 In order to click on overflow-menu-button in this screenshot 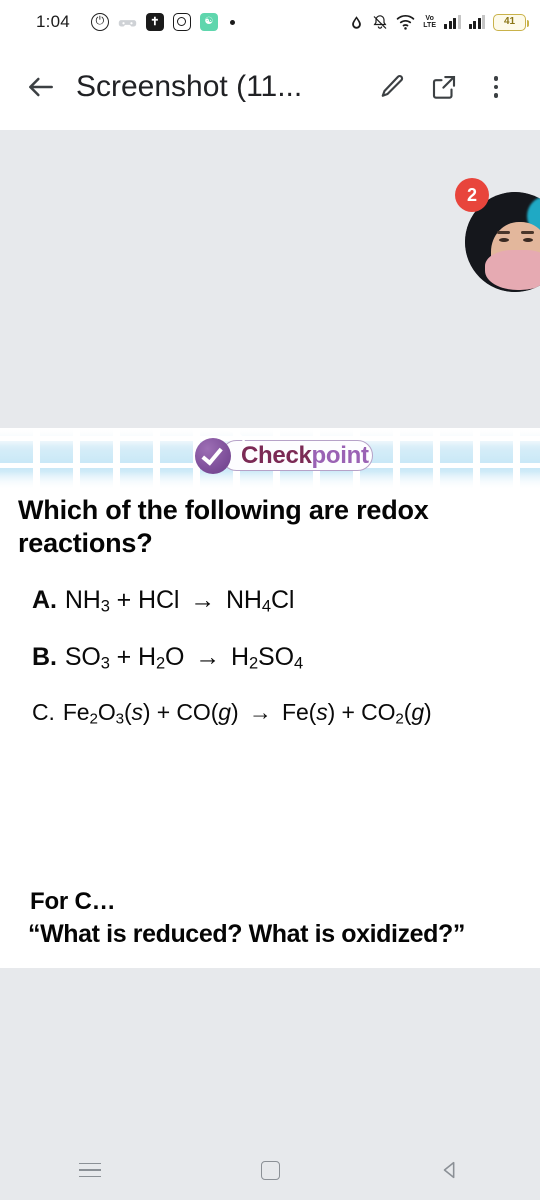, I will do `click(496, 87)`.